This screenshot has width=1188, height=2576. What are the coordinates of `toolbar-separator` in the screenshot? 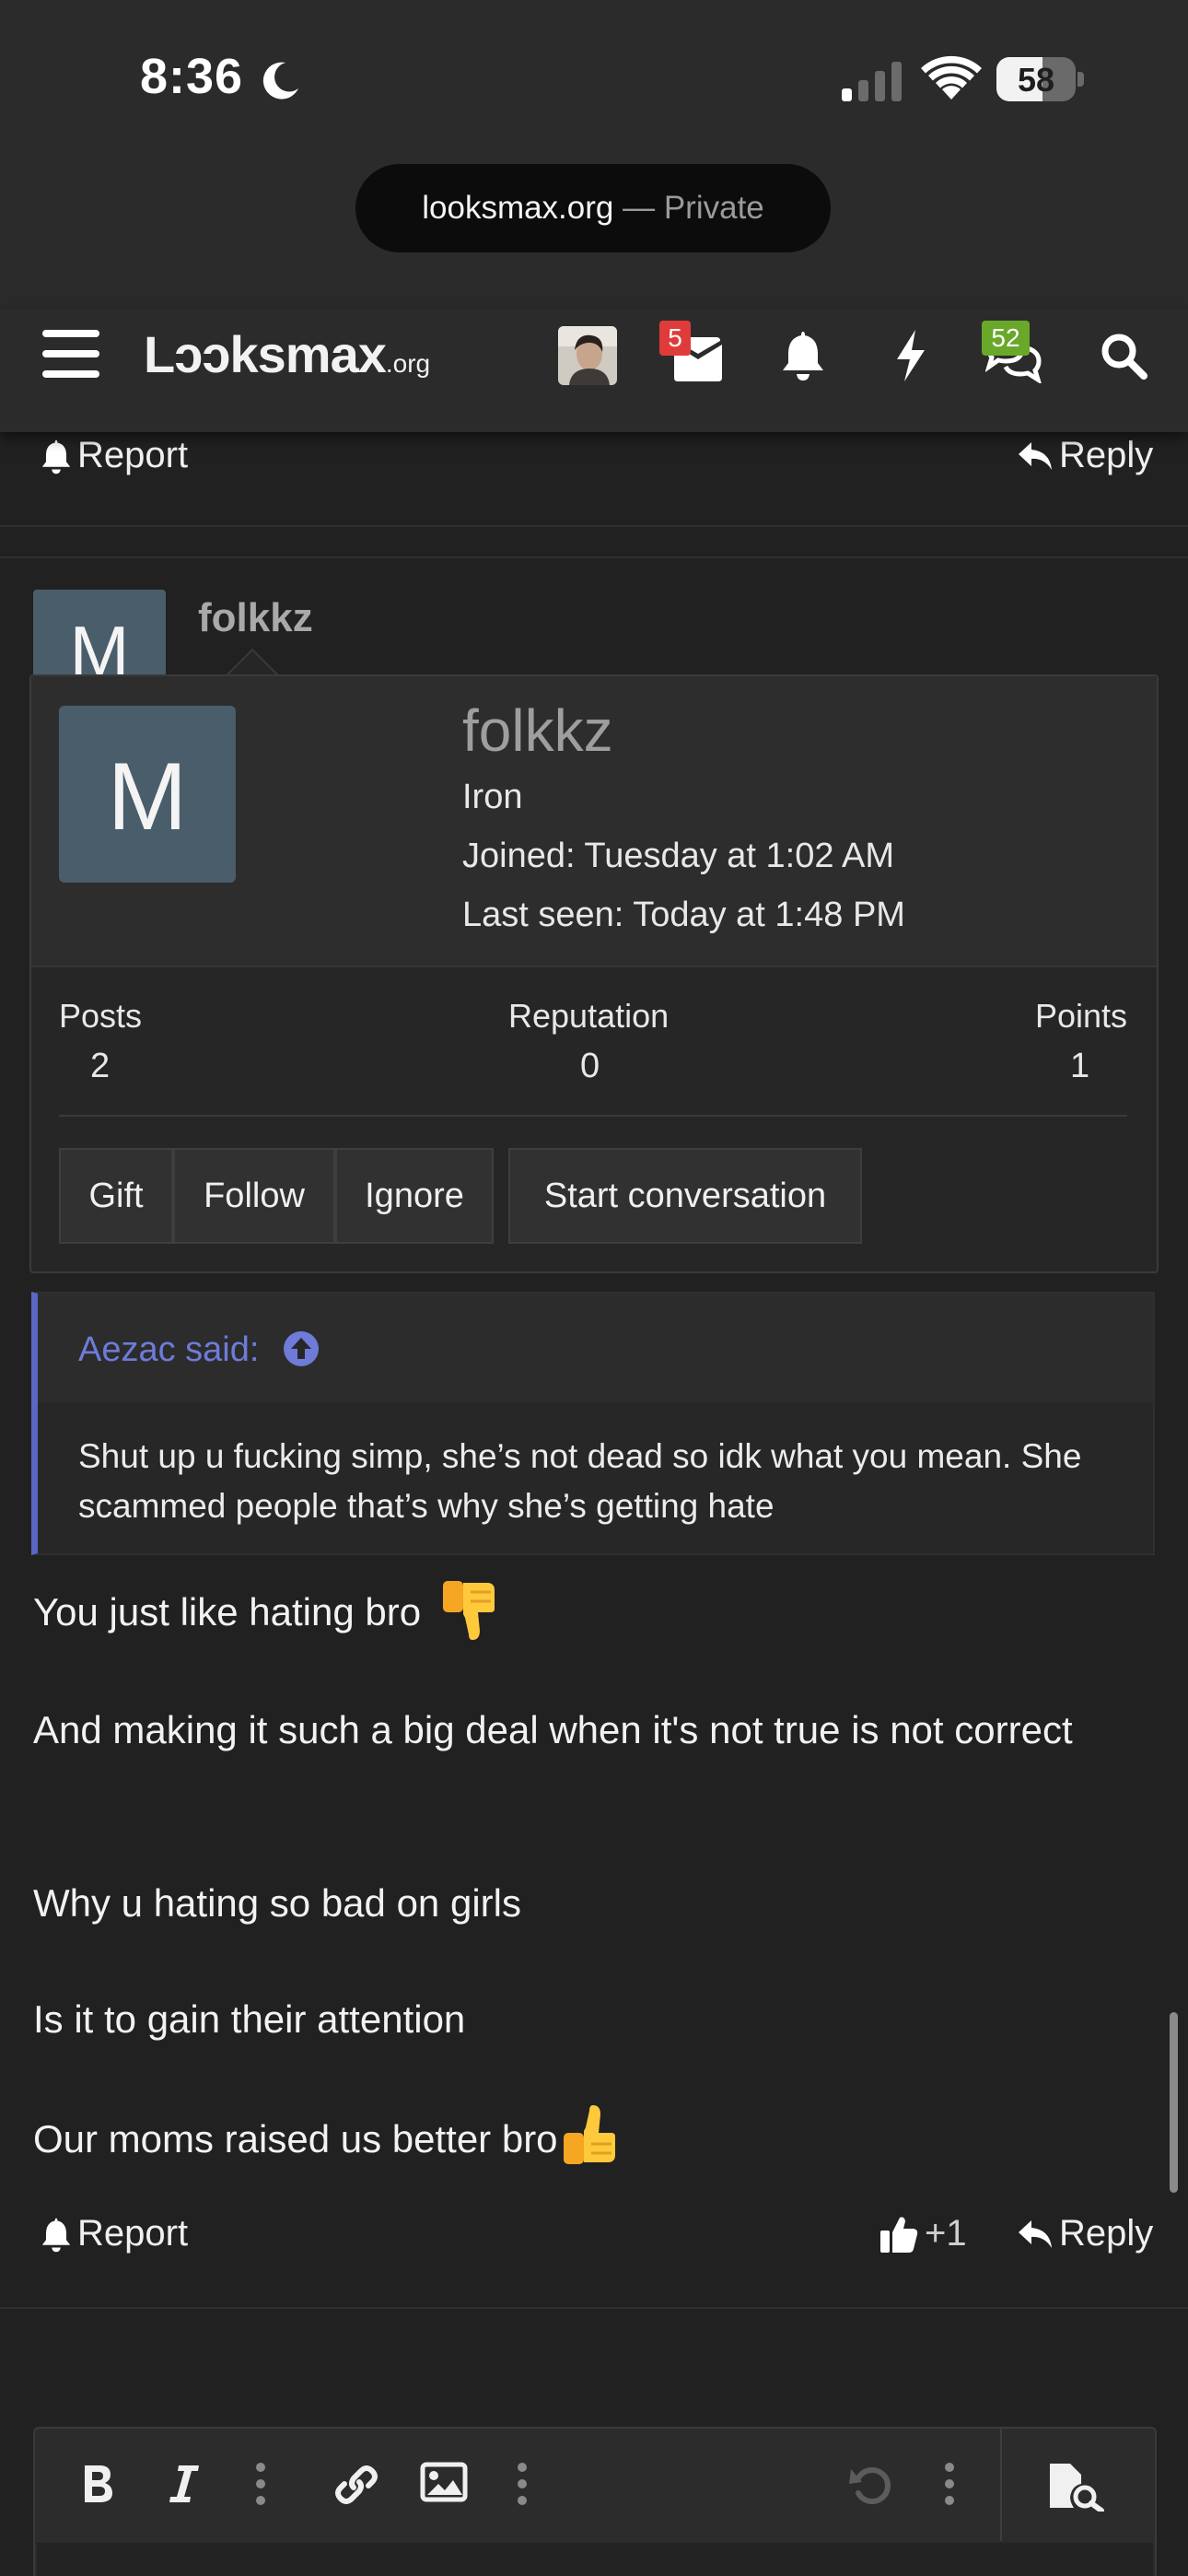 It's located at (1001, 2485).